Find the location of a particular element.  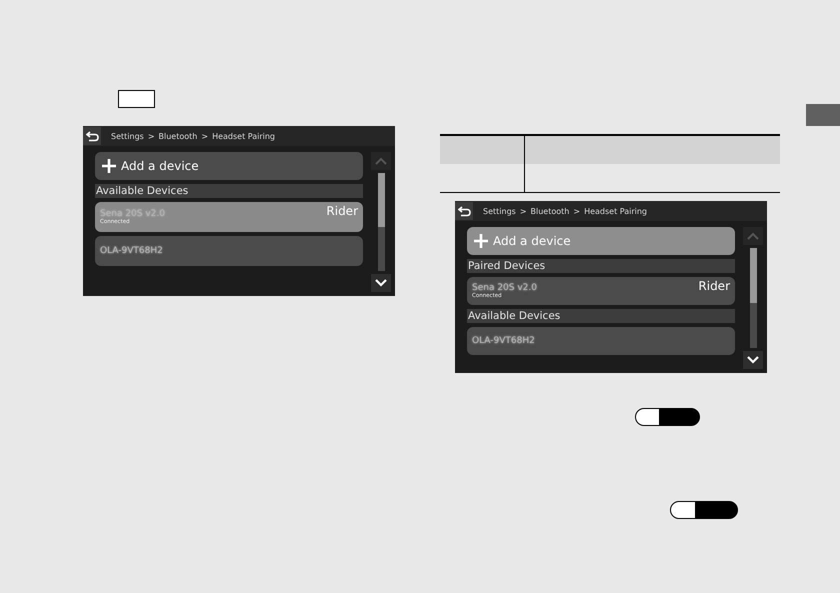

key-box is located at coordinates (136, 99).